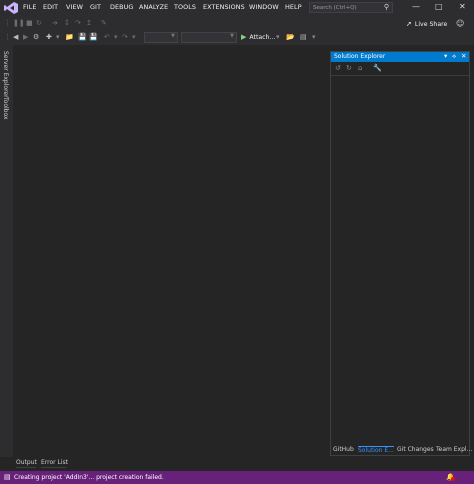 This screenshot has width=474, height=484. Describe the element at coordinates (93, 37) in the screenshot. I see `save-all-icon: 💾` at that location.